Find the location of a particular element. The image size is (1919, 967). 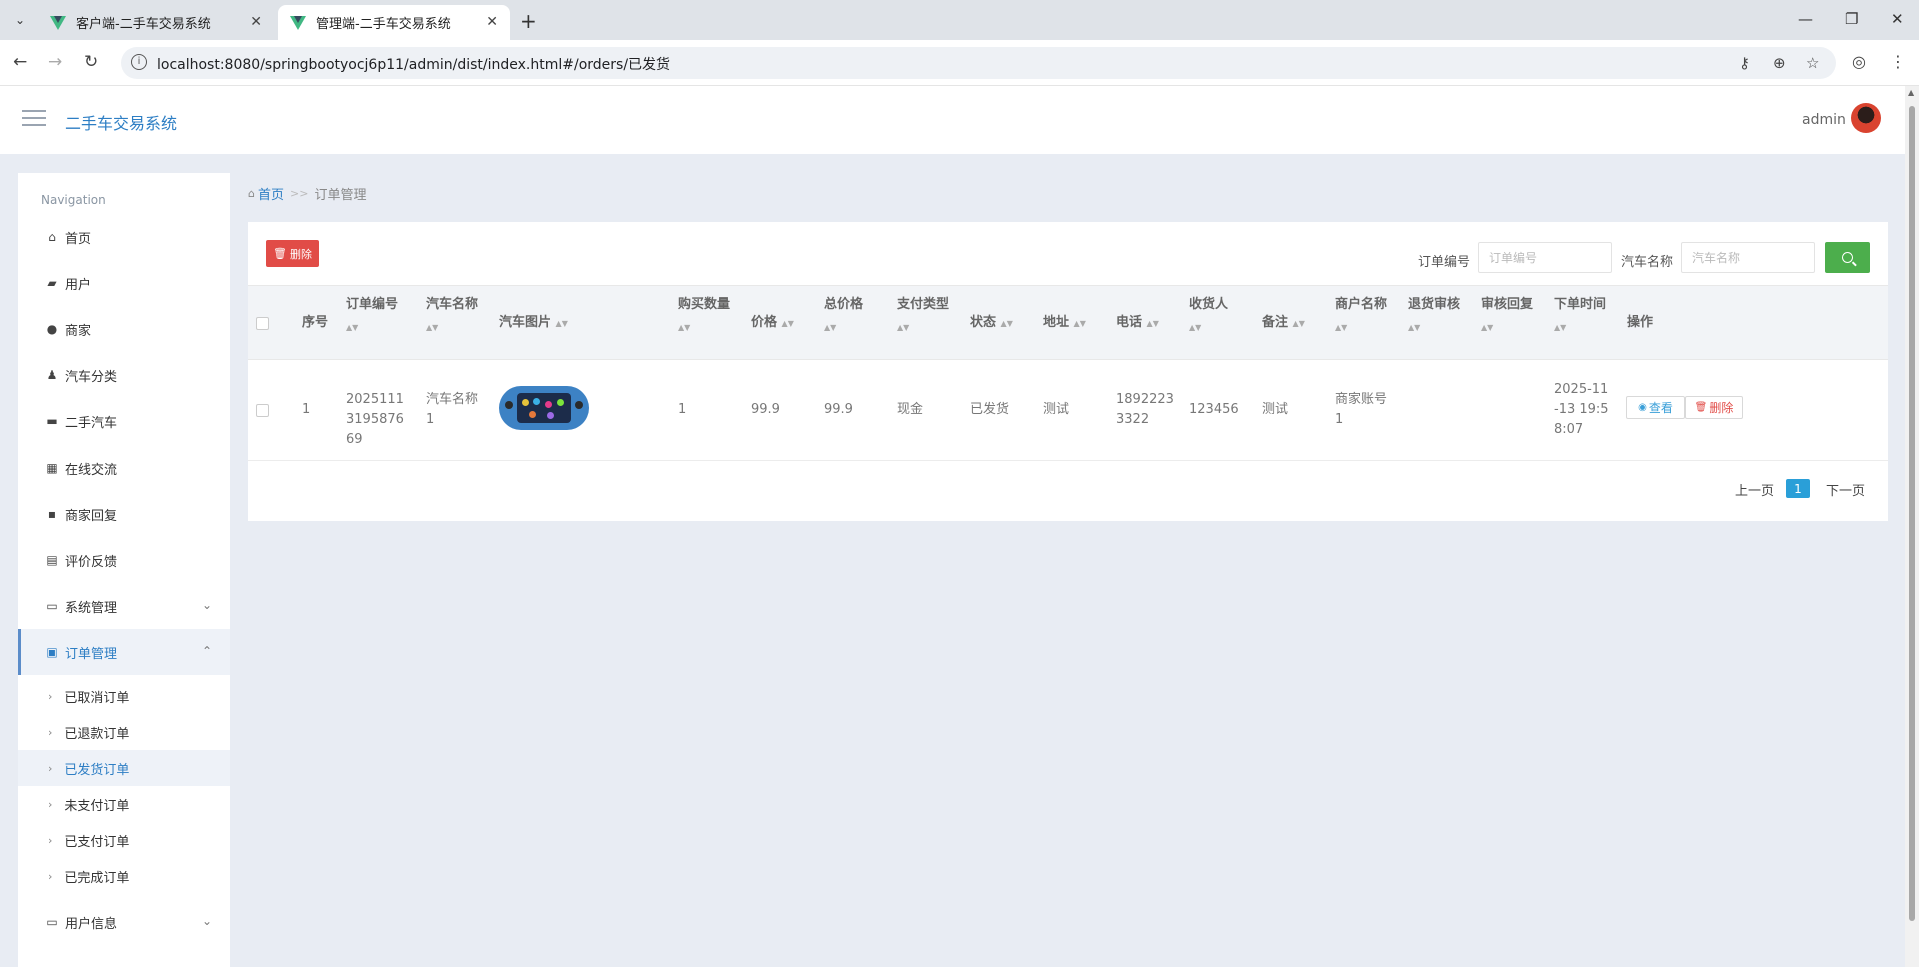

sidebar-subitem-label: 未支付订单 is located at coordinates (97, 806).